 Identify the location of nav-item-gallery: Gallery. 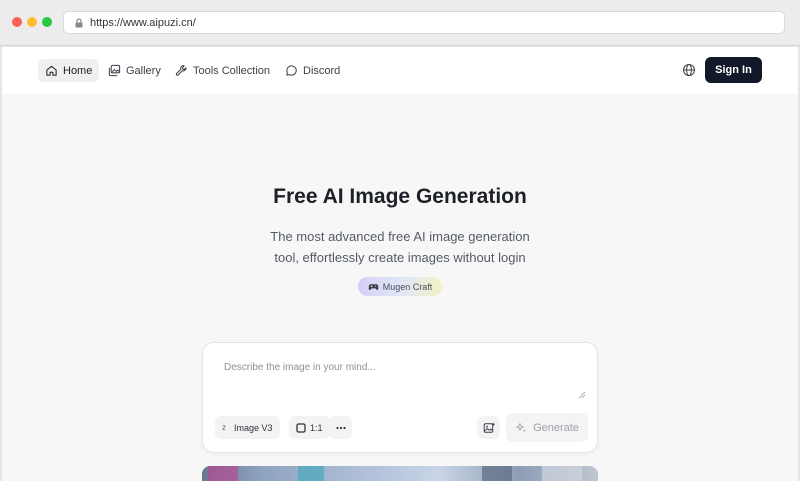
(134, 70).